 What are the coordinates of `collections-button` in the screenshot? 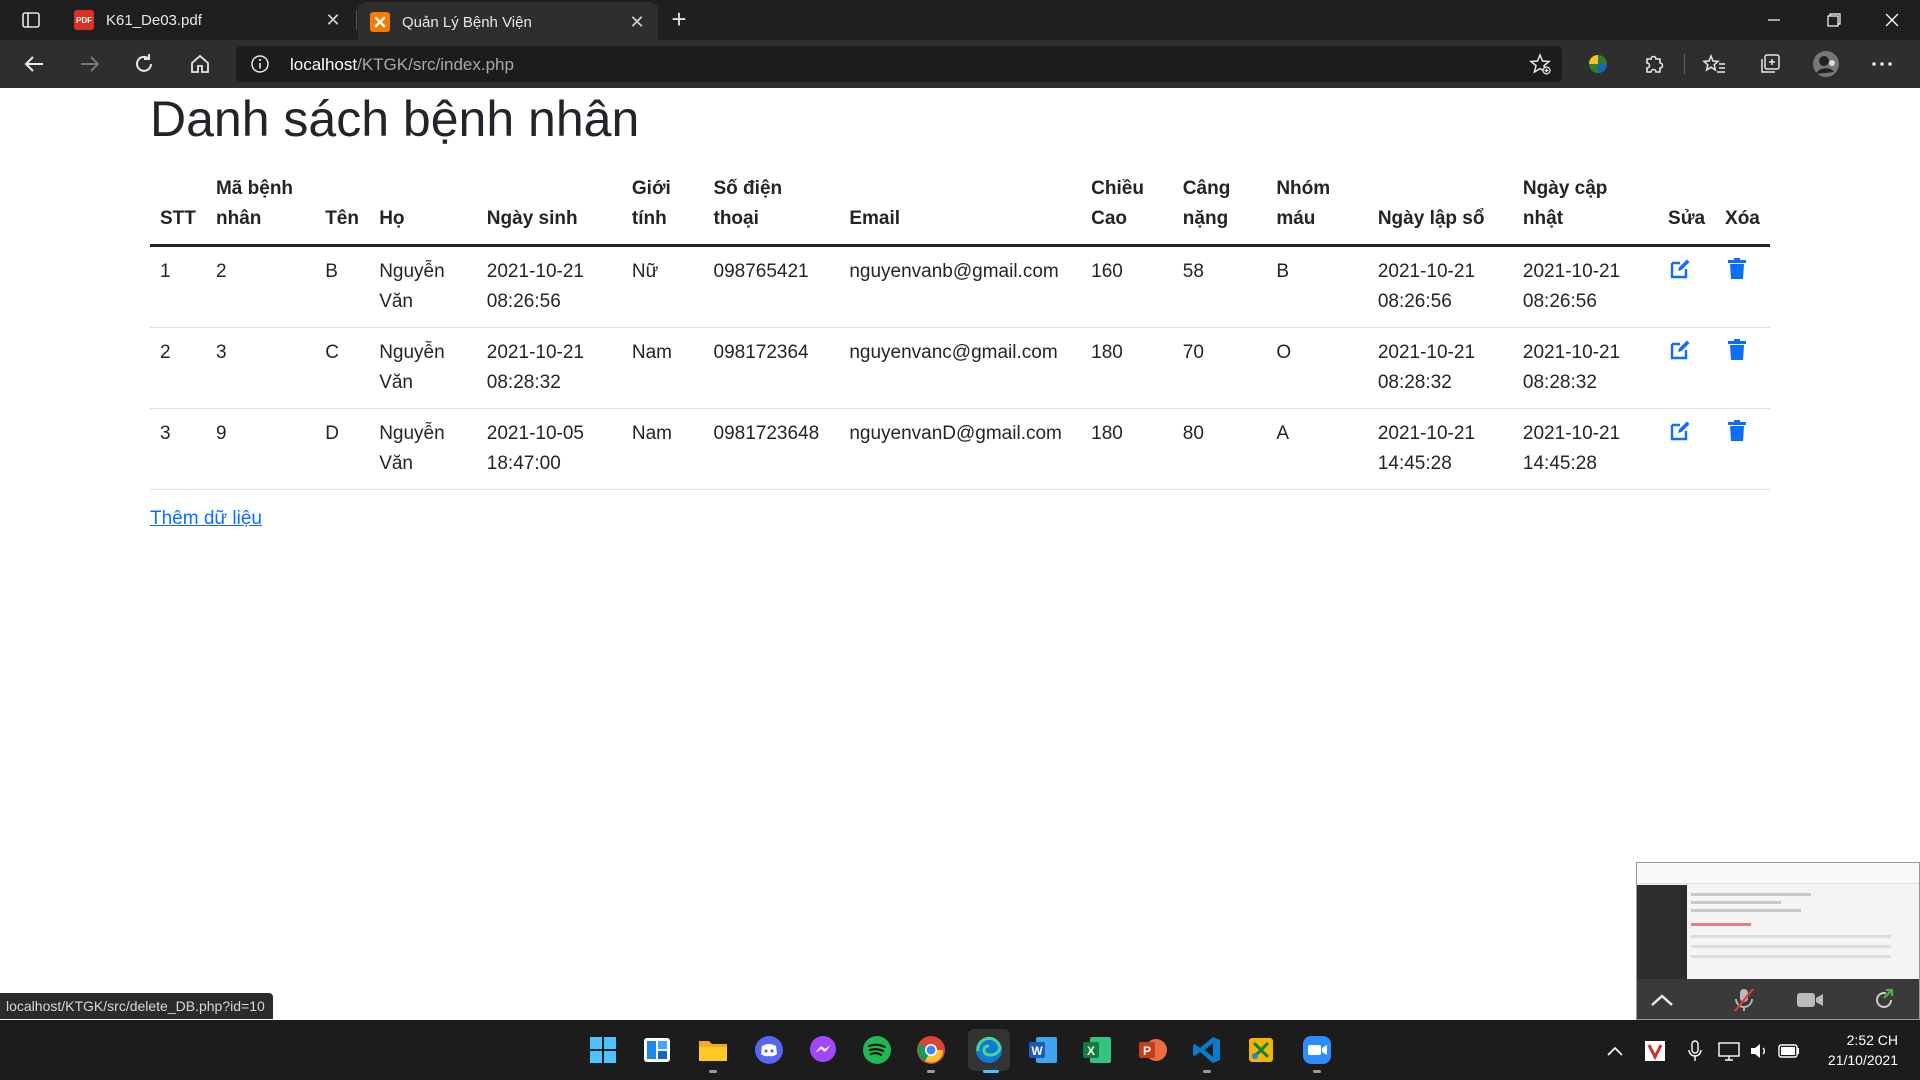 It's located at (1770, 64).